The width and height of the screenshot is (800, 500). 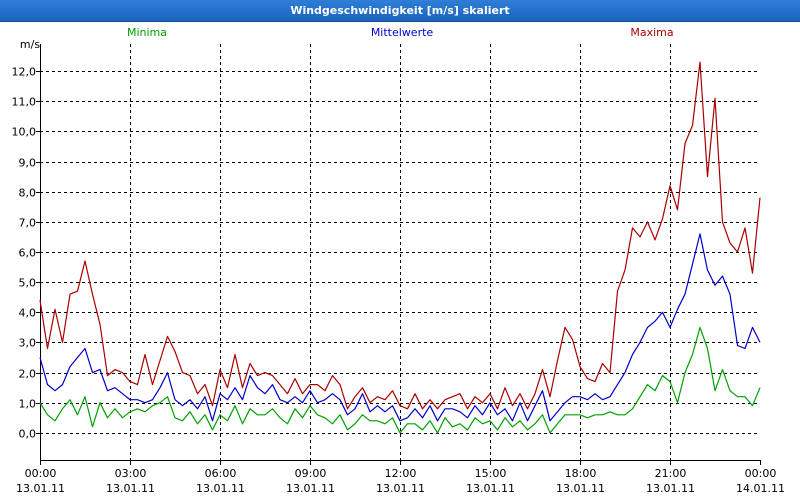 I want to click on legend-item-mittelwerte: Mittelwerte, so click(x=402, y=32).